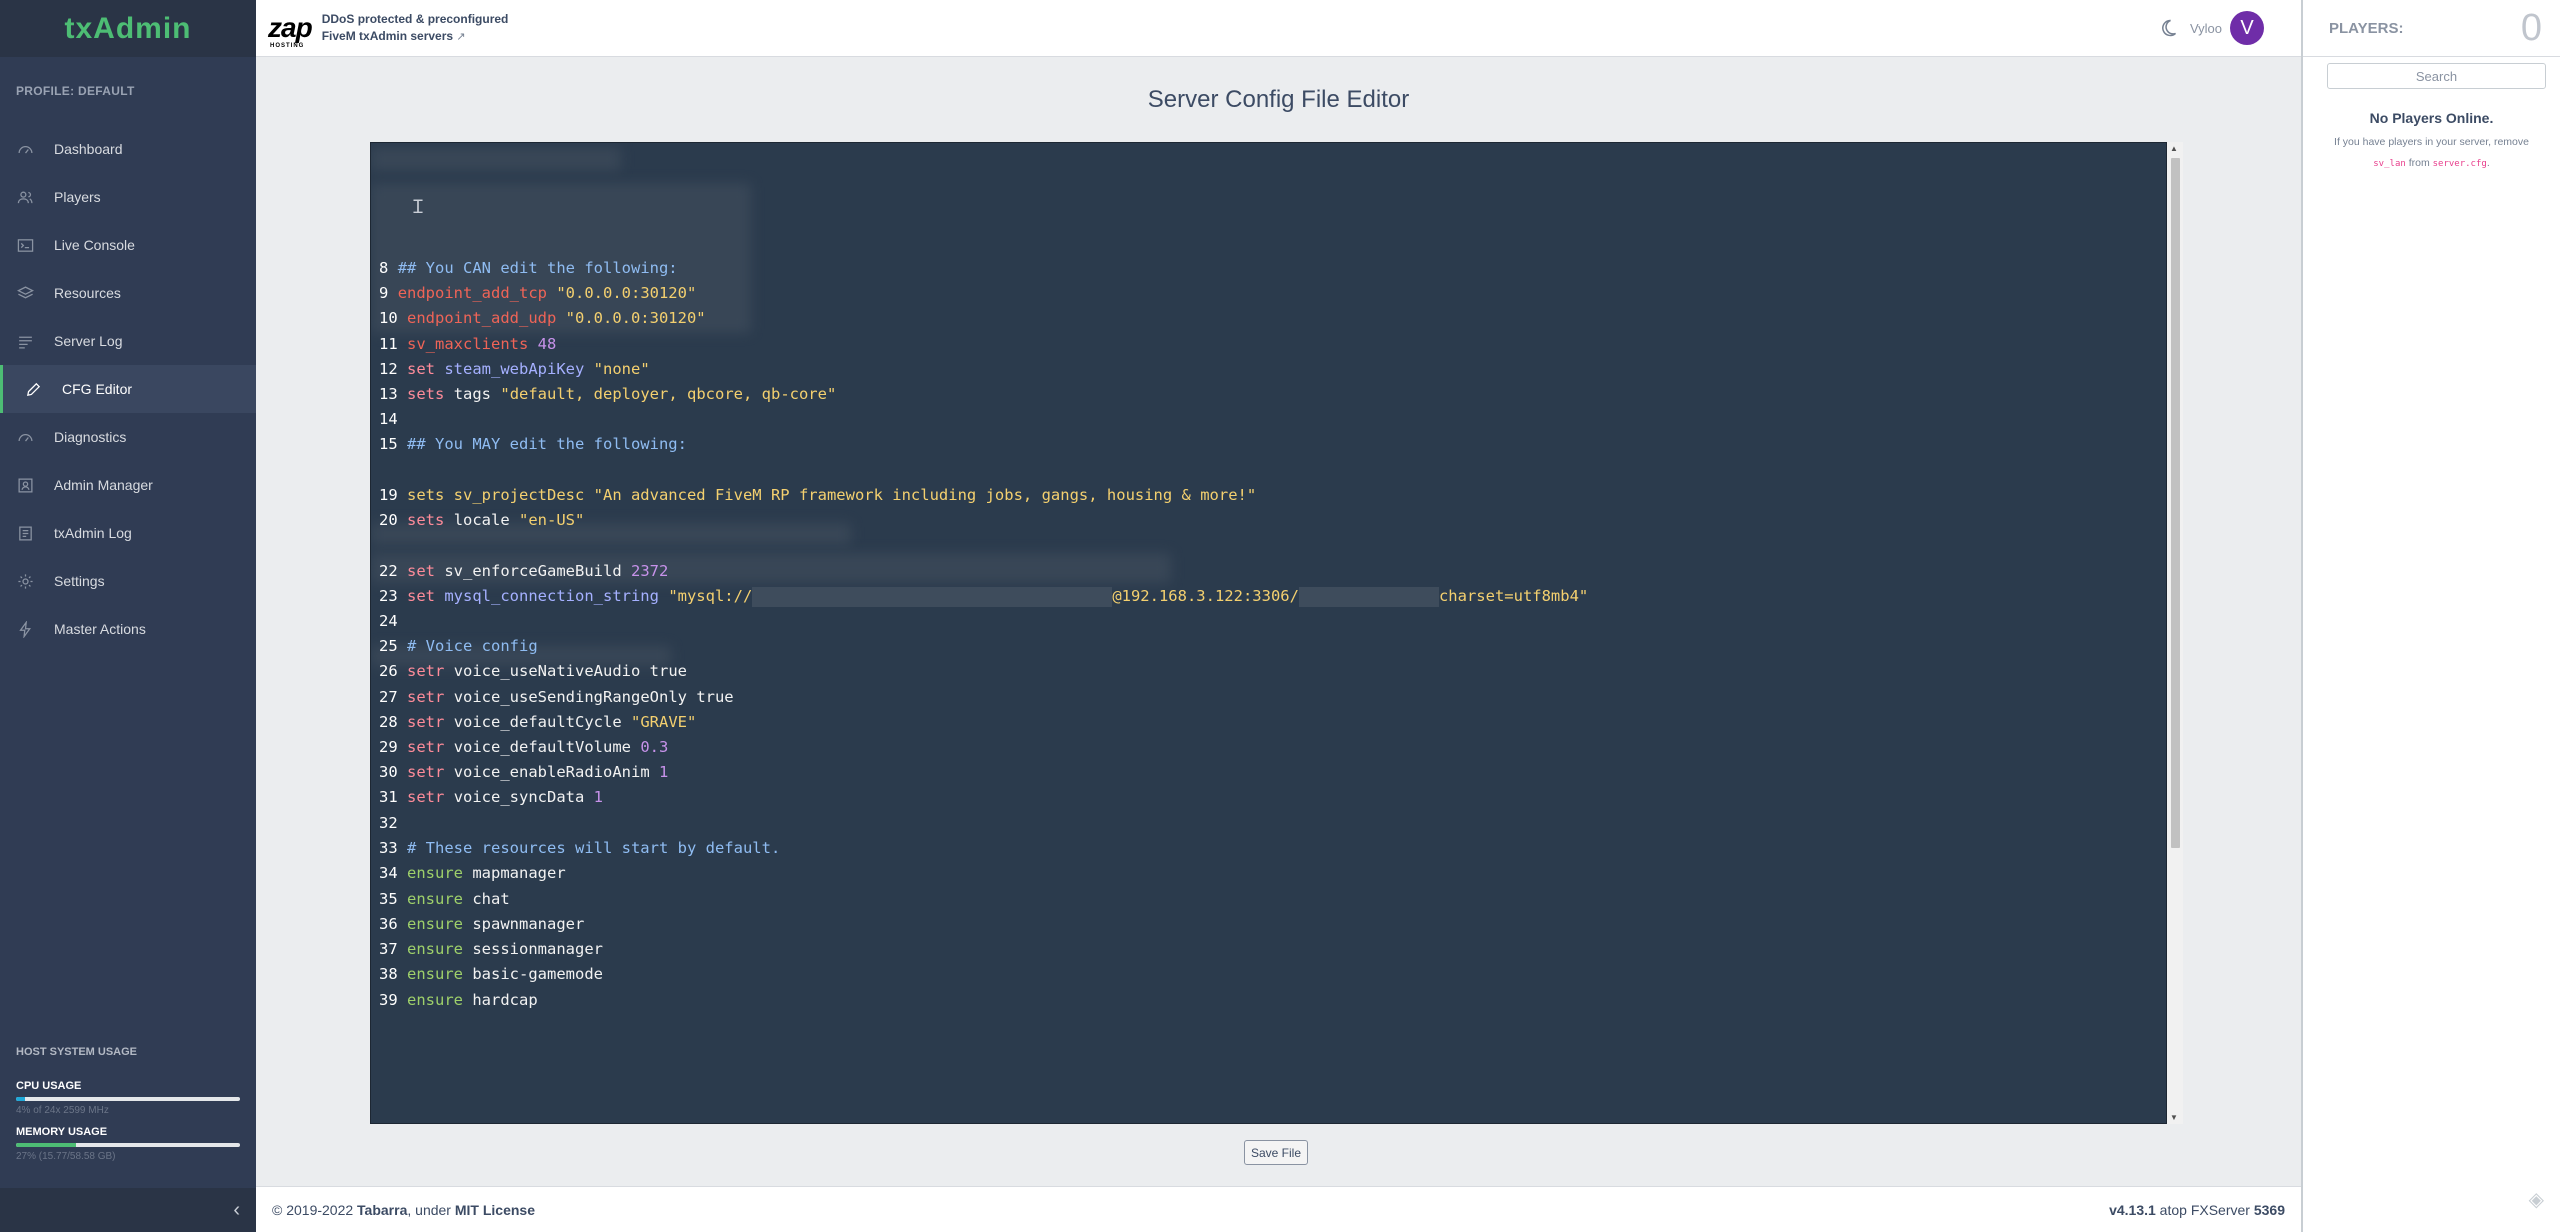 Image resolution: width=2560 pixels, height=1232 pixels. Describe the element at coordinates (382, 1210) in the screenshot. I see `footer-author-link: Tabarra` at that location.